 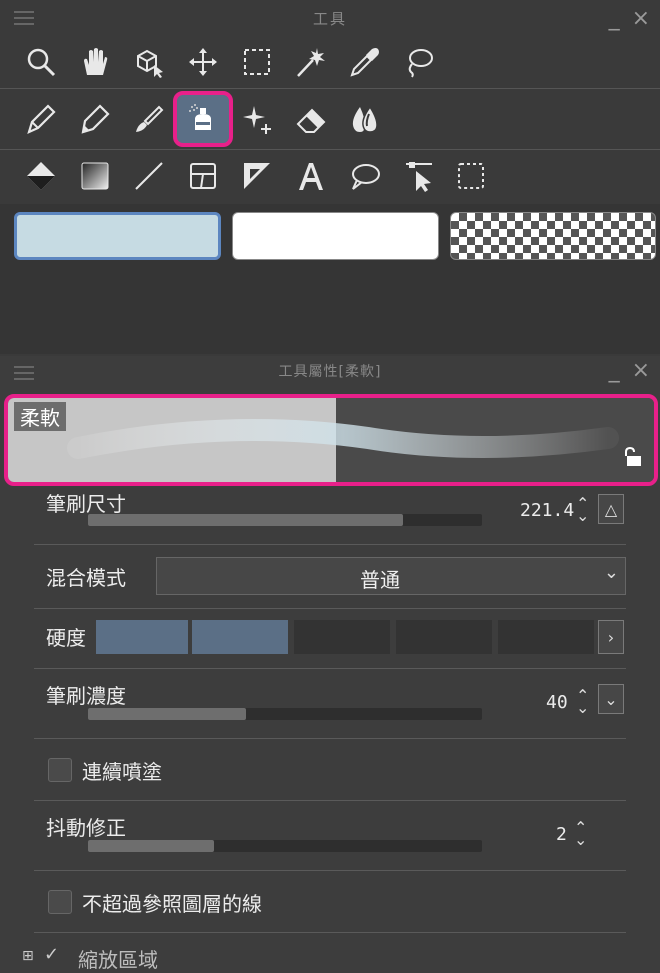 I want to click on fill-icon, so click(x=41, y=176).